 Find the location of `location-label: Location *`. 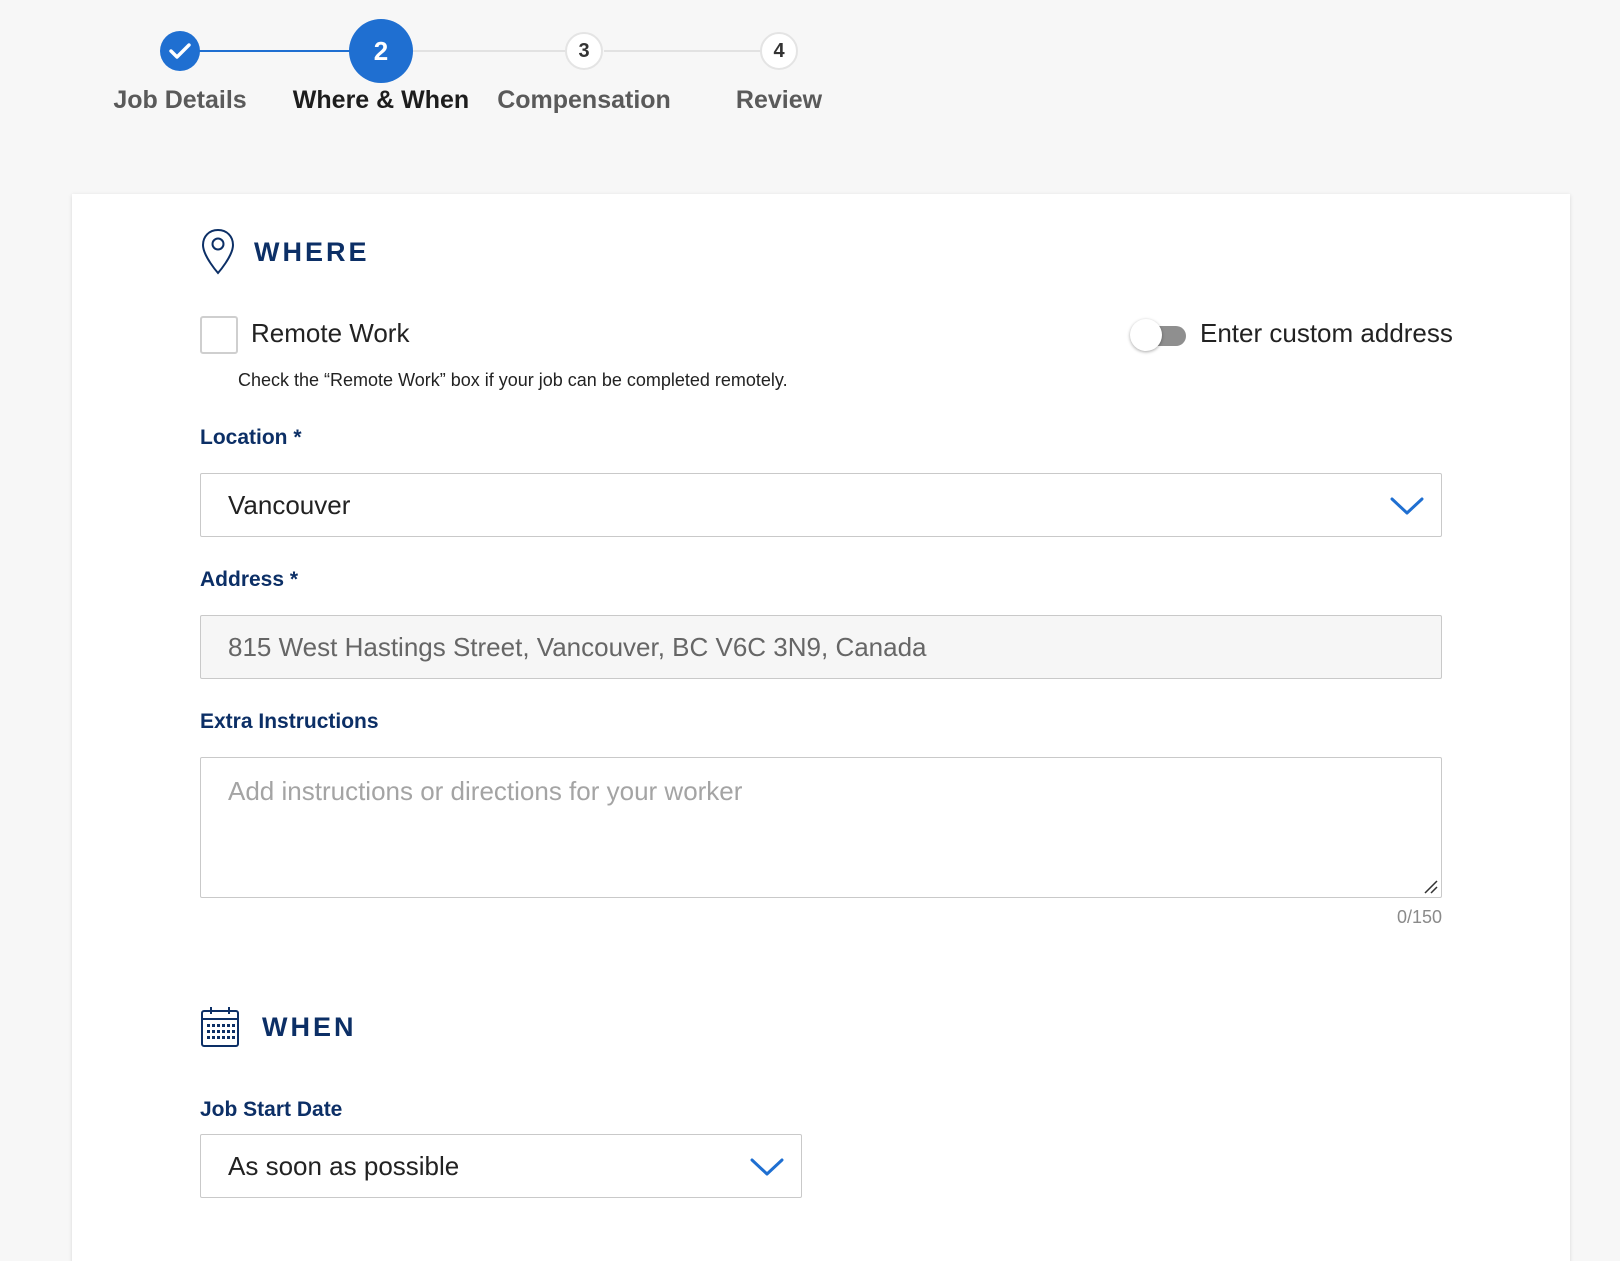

location-label: Location * is located at coordinates (251, 437).